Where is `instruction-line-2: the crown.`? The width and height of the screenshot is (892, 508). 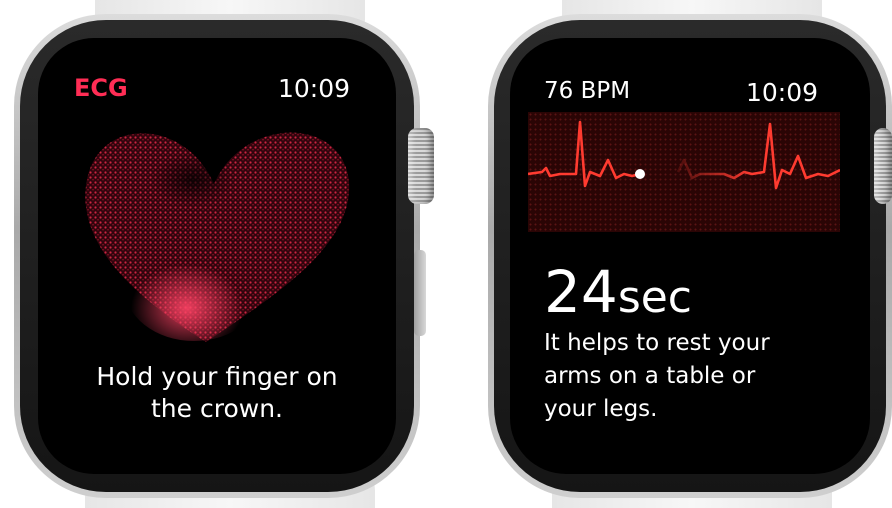
instruction-line-2: the crown. is located at coordinates (217, 408).